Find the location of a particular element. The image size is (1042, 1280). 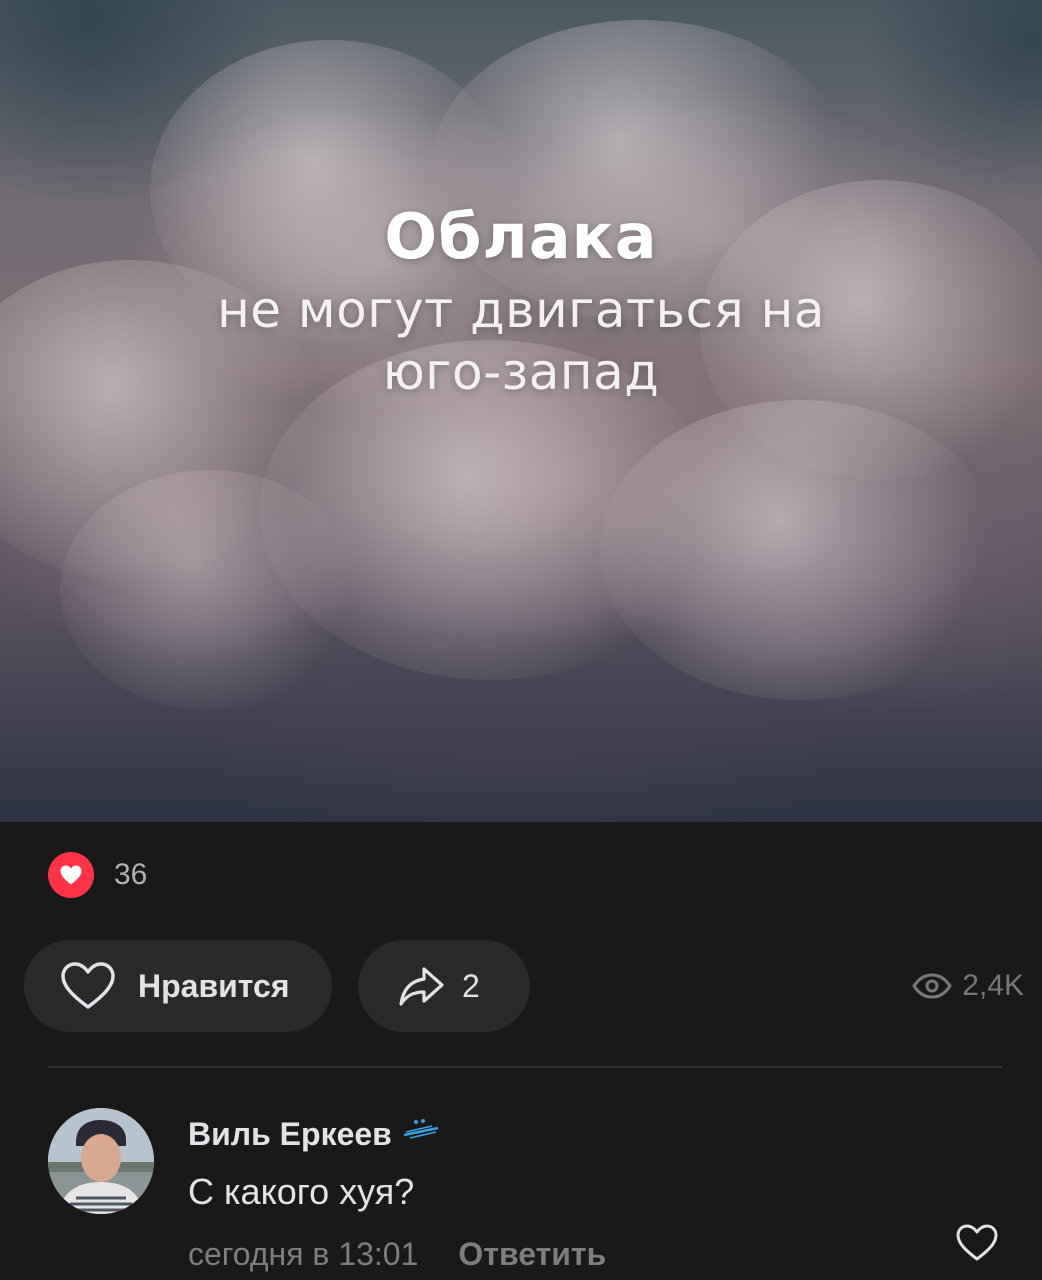

views-counter: 2,4K is located at coordinates (968, 986).